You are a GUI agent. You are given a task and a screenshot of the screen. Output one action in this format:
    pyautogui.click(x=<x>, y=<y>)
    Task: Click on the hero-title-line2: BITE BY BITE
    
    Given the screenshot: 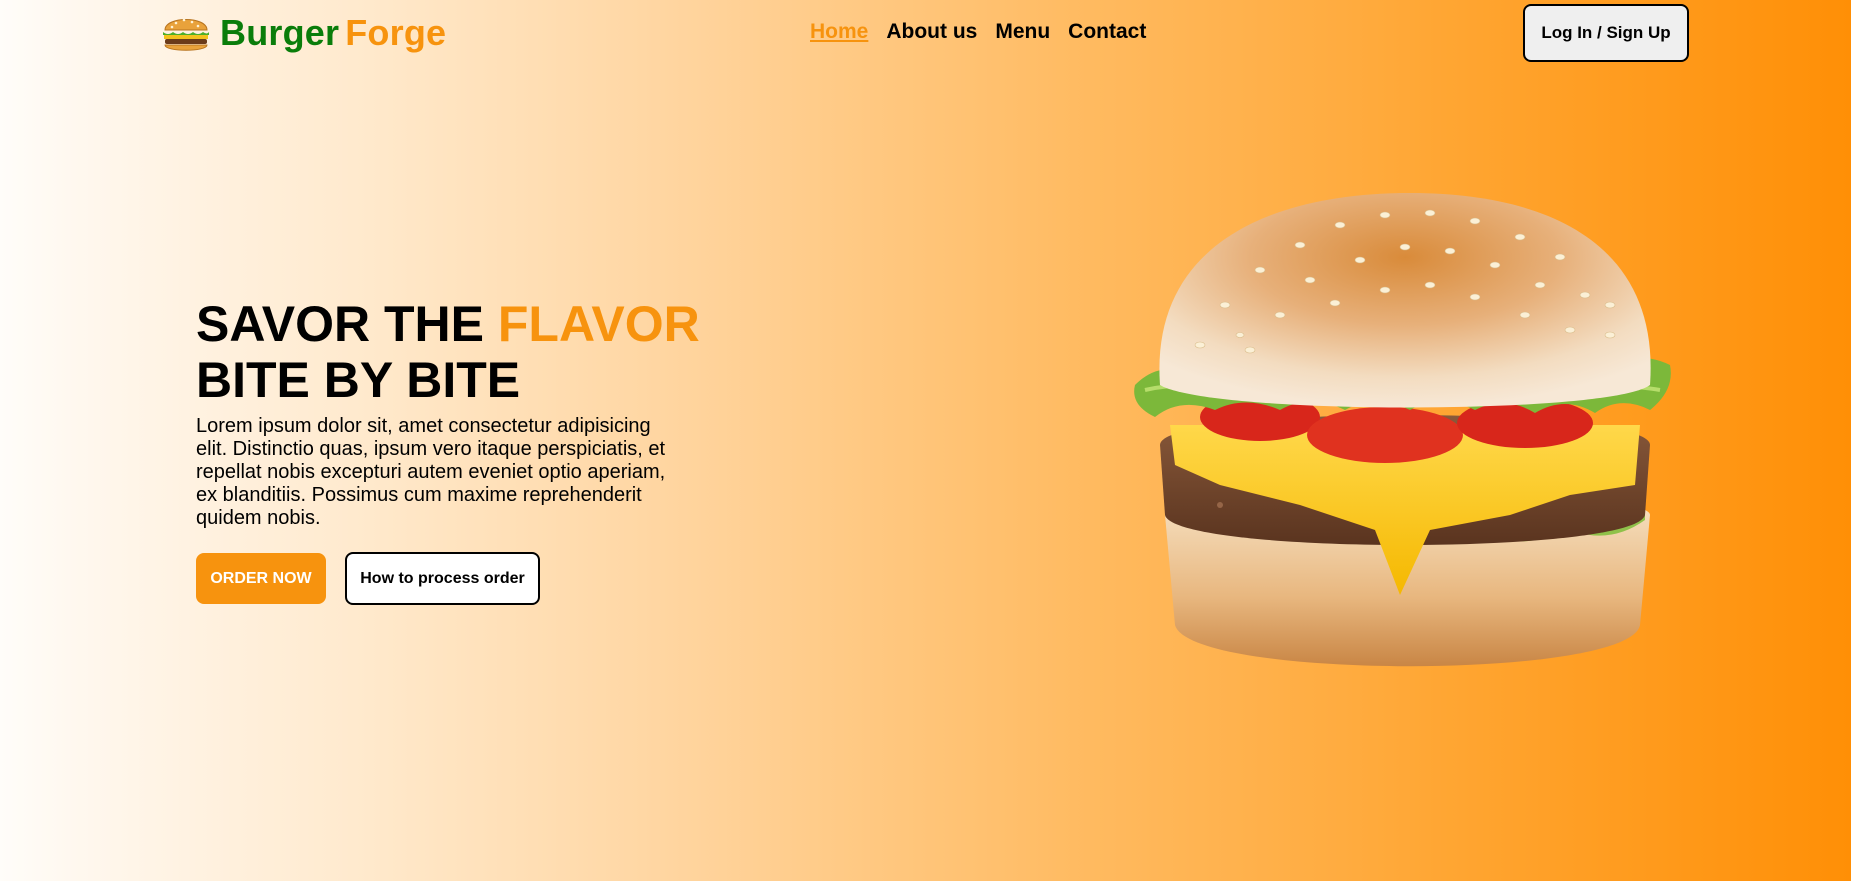 What is the action you would take?
    pyautogui.click(x=358, y=380)
    